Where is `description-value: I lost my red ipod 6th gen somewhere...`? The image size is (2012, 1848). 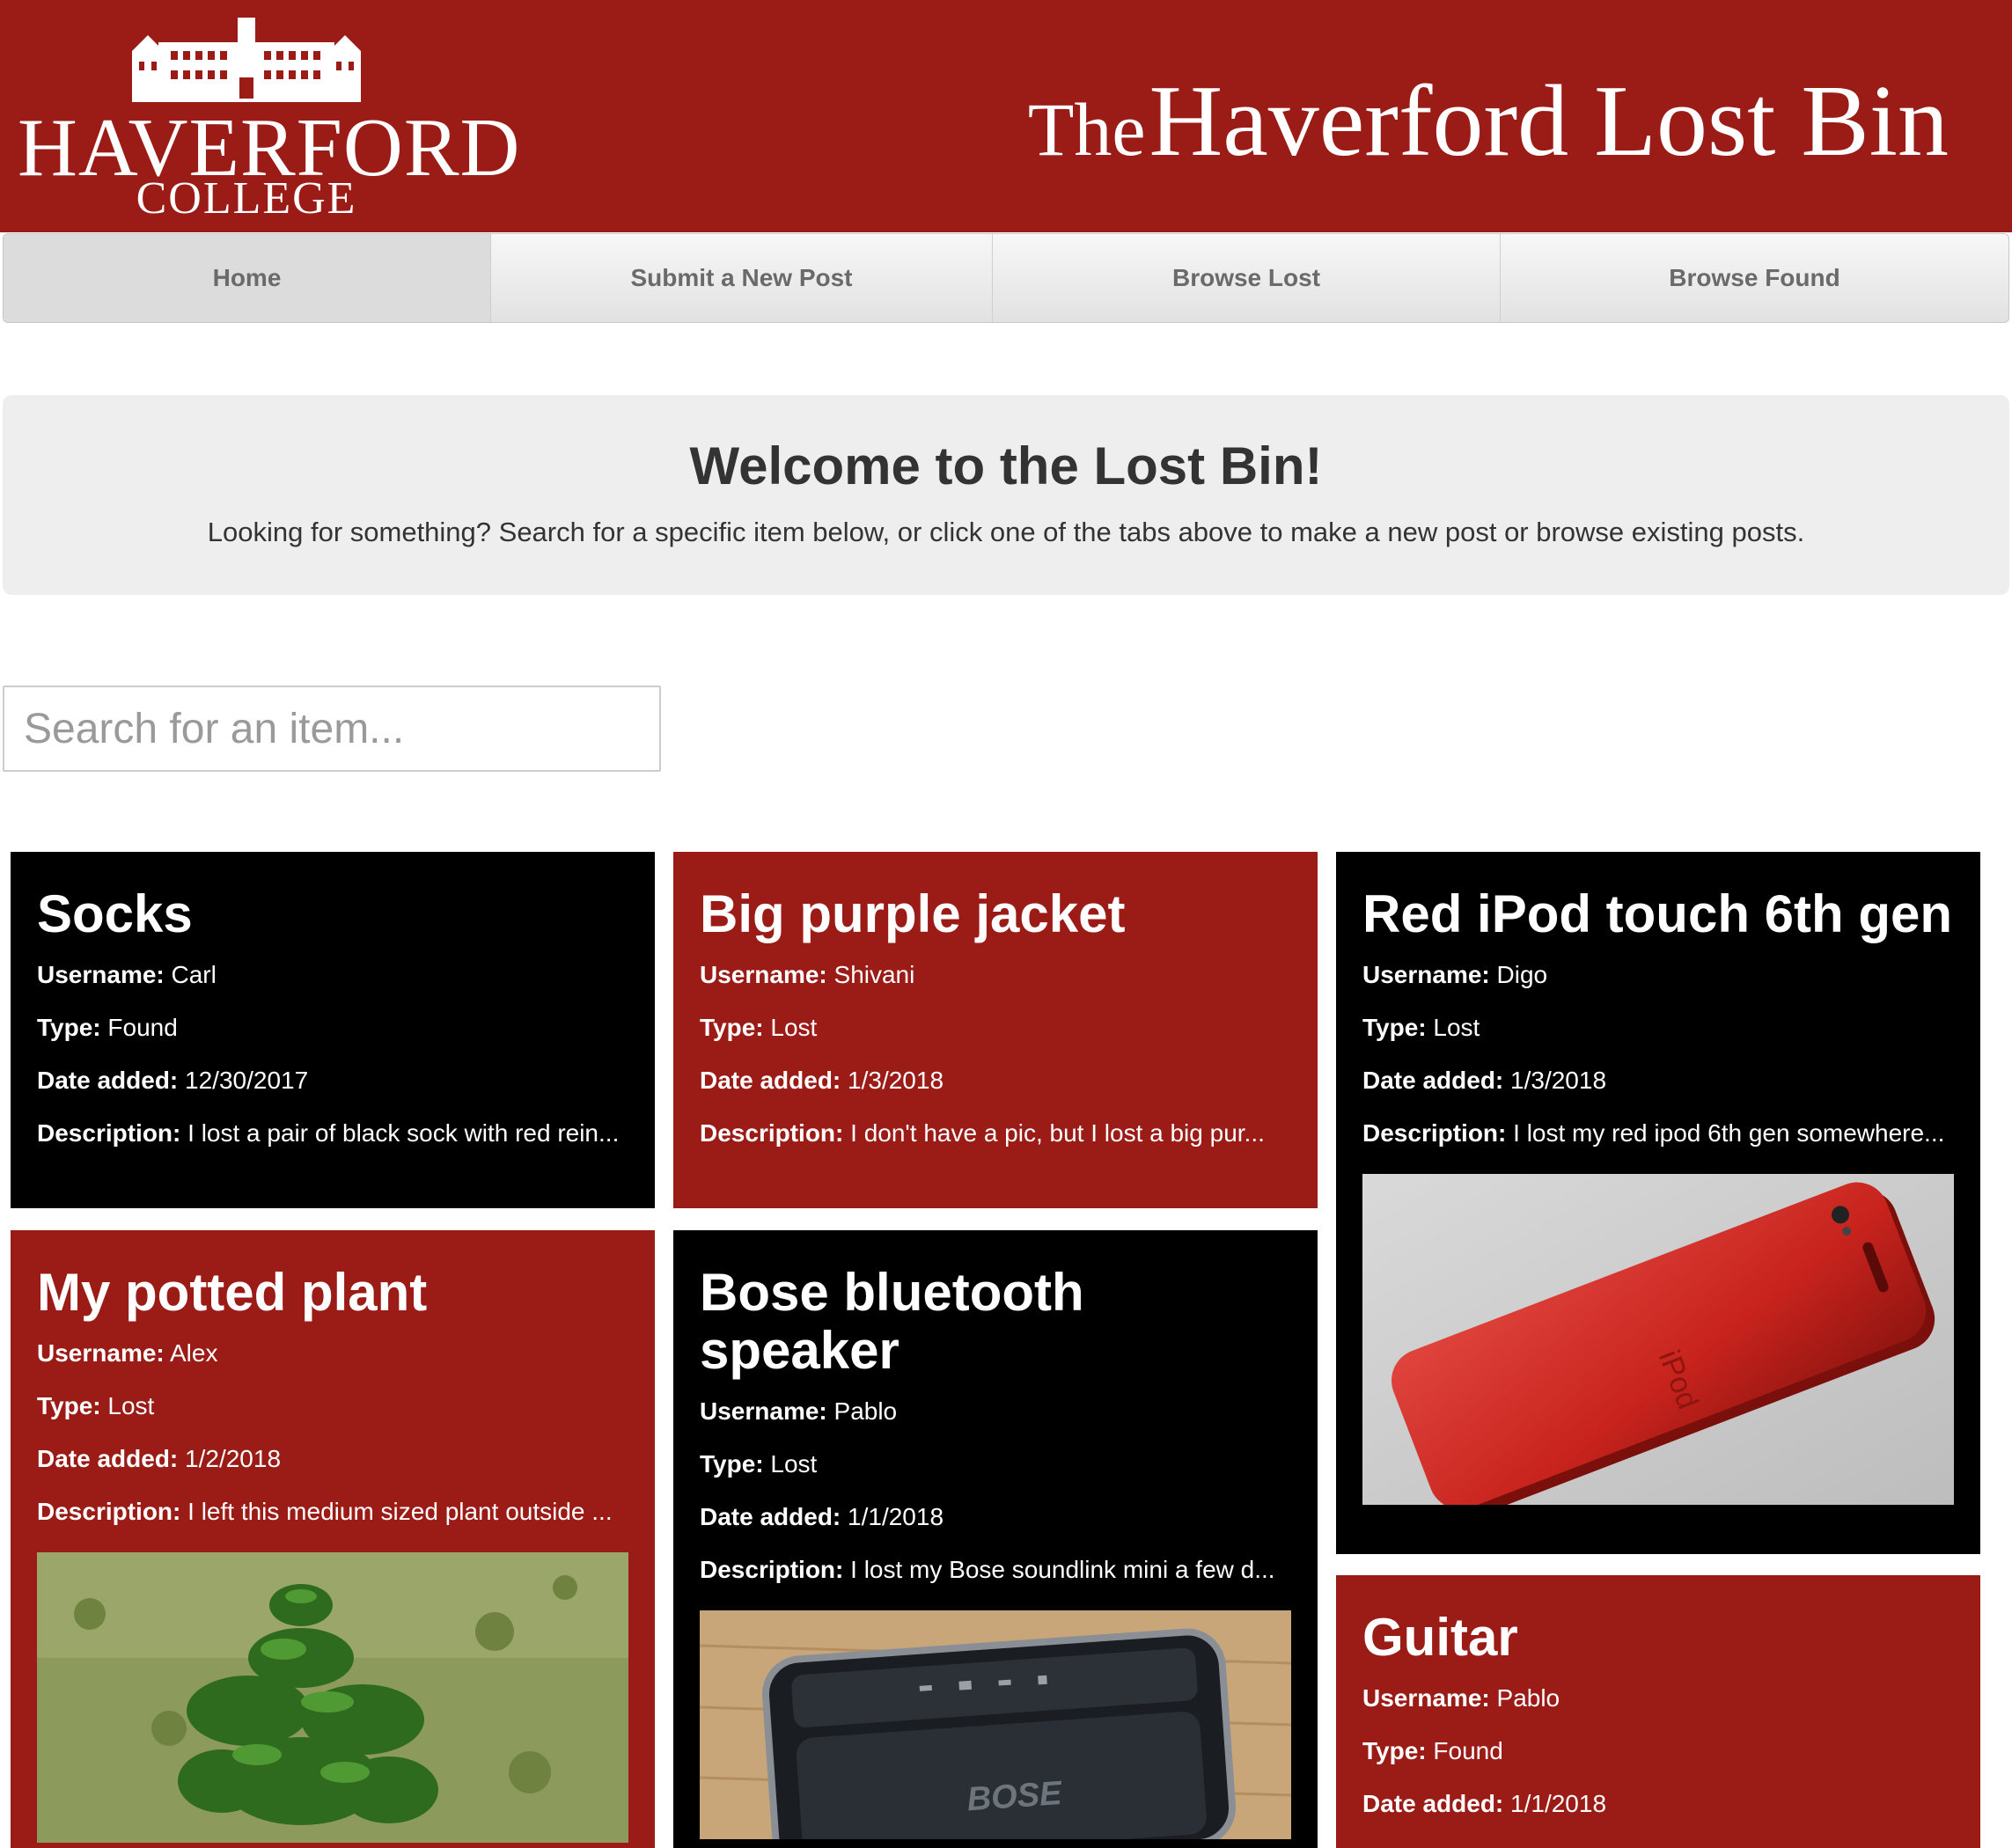
description-value: I lost my red ipod 6th gen somewhere... is located at coordinates (1729, 1133).